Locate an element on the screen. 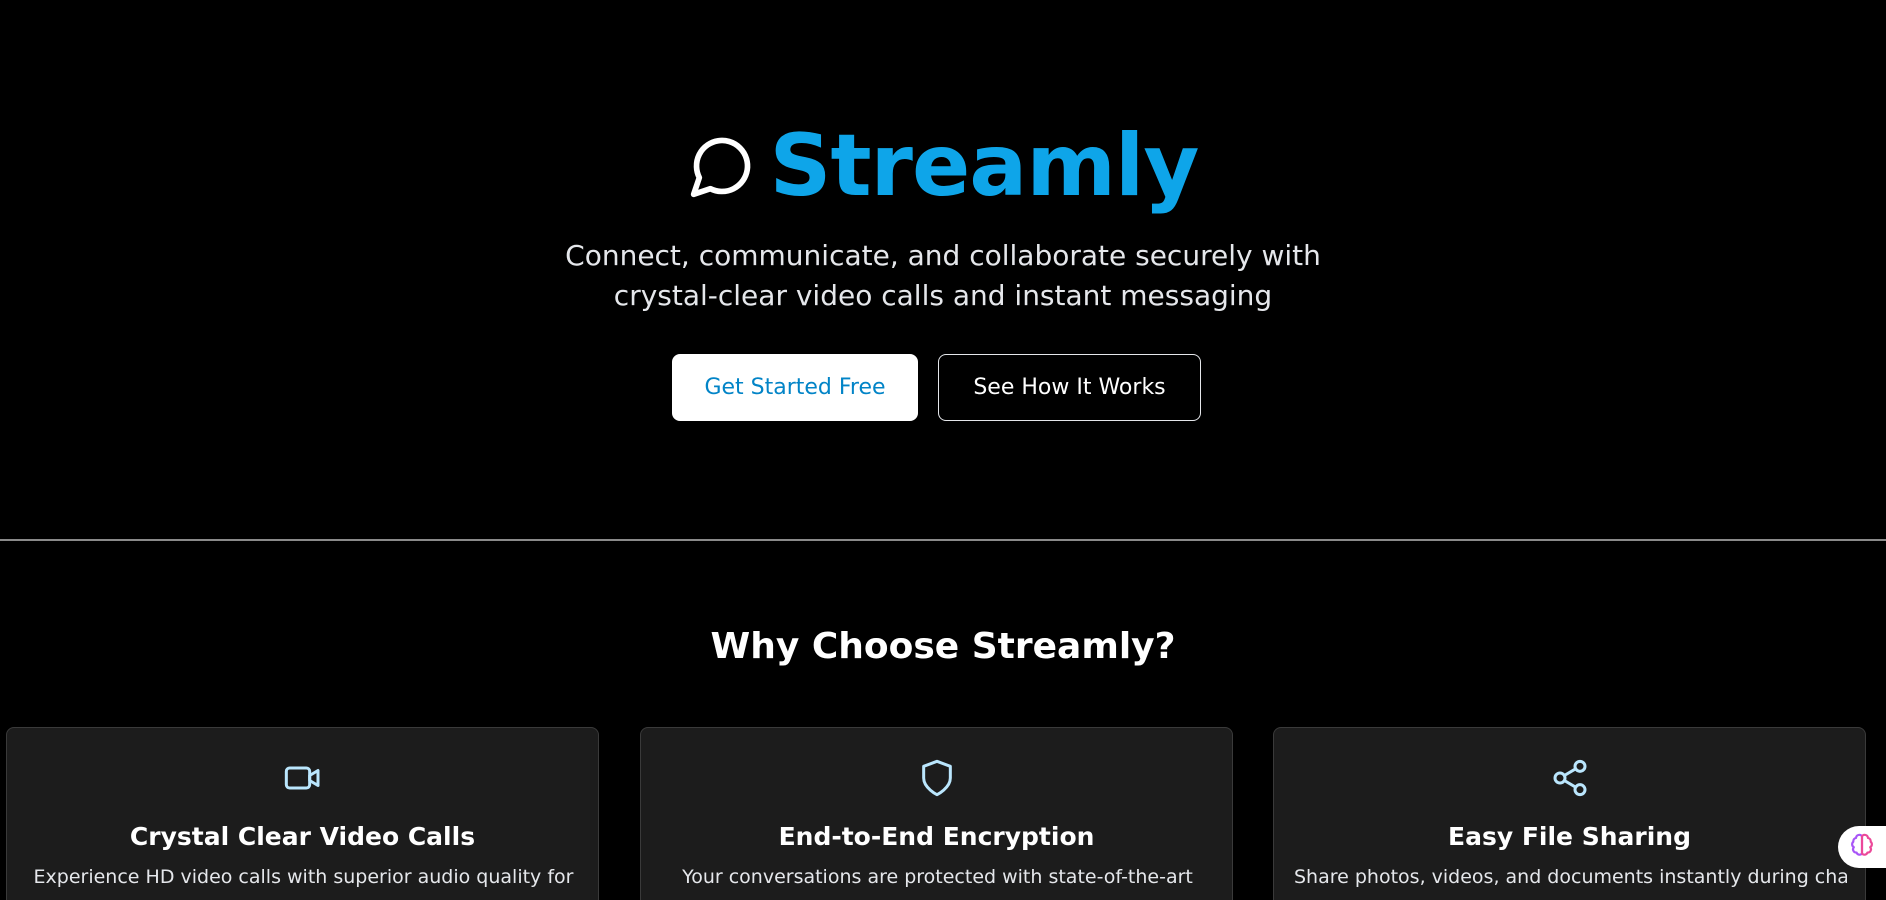 The width and height of the screenshot is (1886, 900). feature-card-title: Easy File Sharing is located at coordinates (1569, 836).